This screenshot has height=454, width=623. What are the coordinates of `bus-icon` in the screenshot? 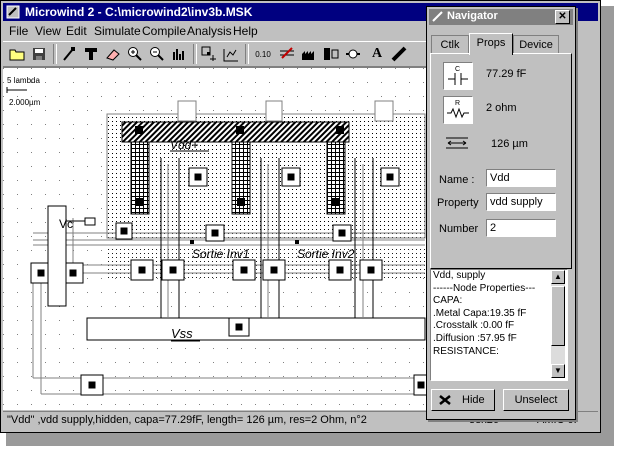 It's located at (309, 54).